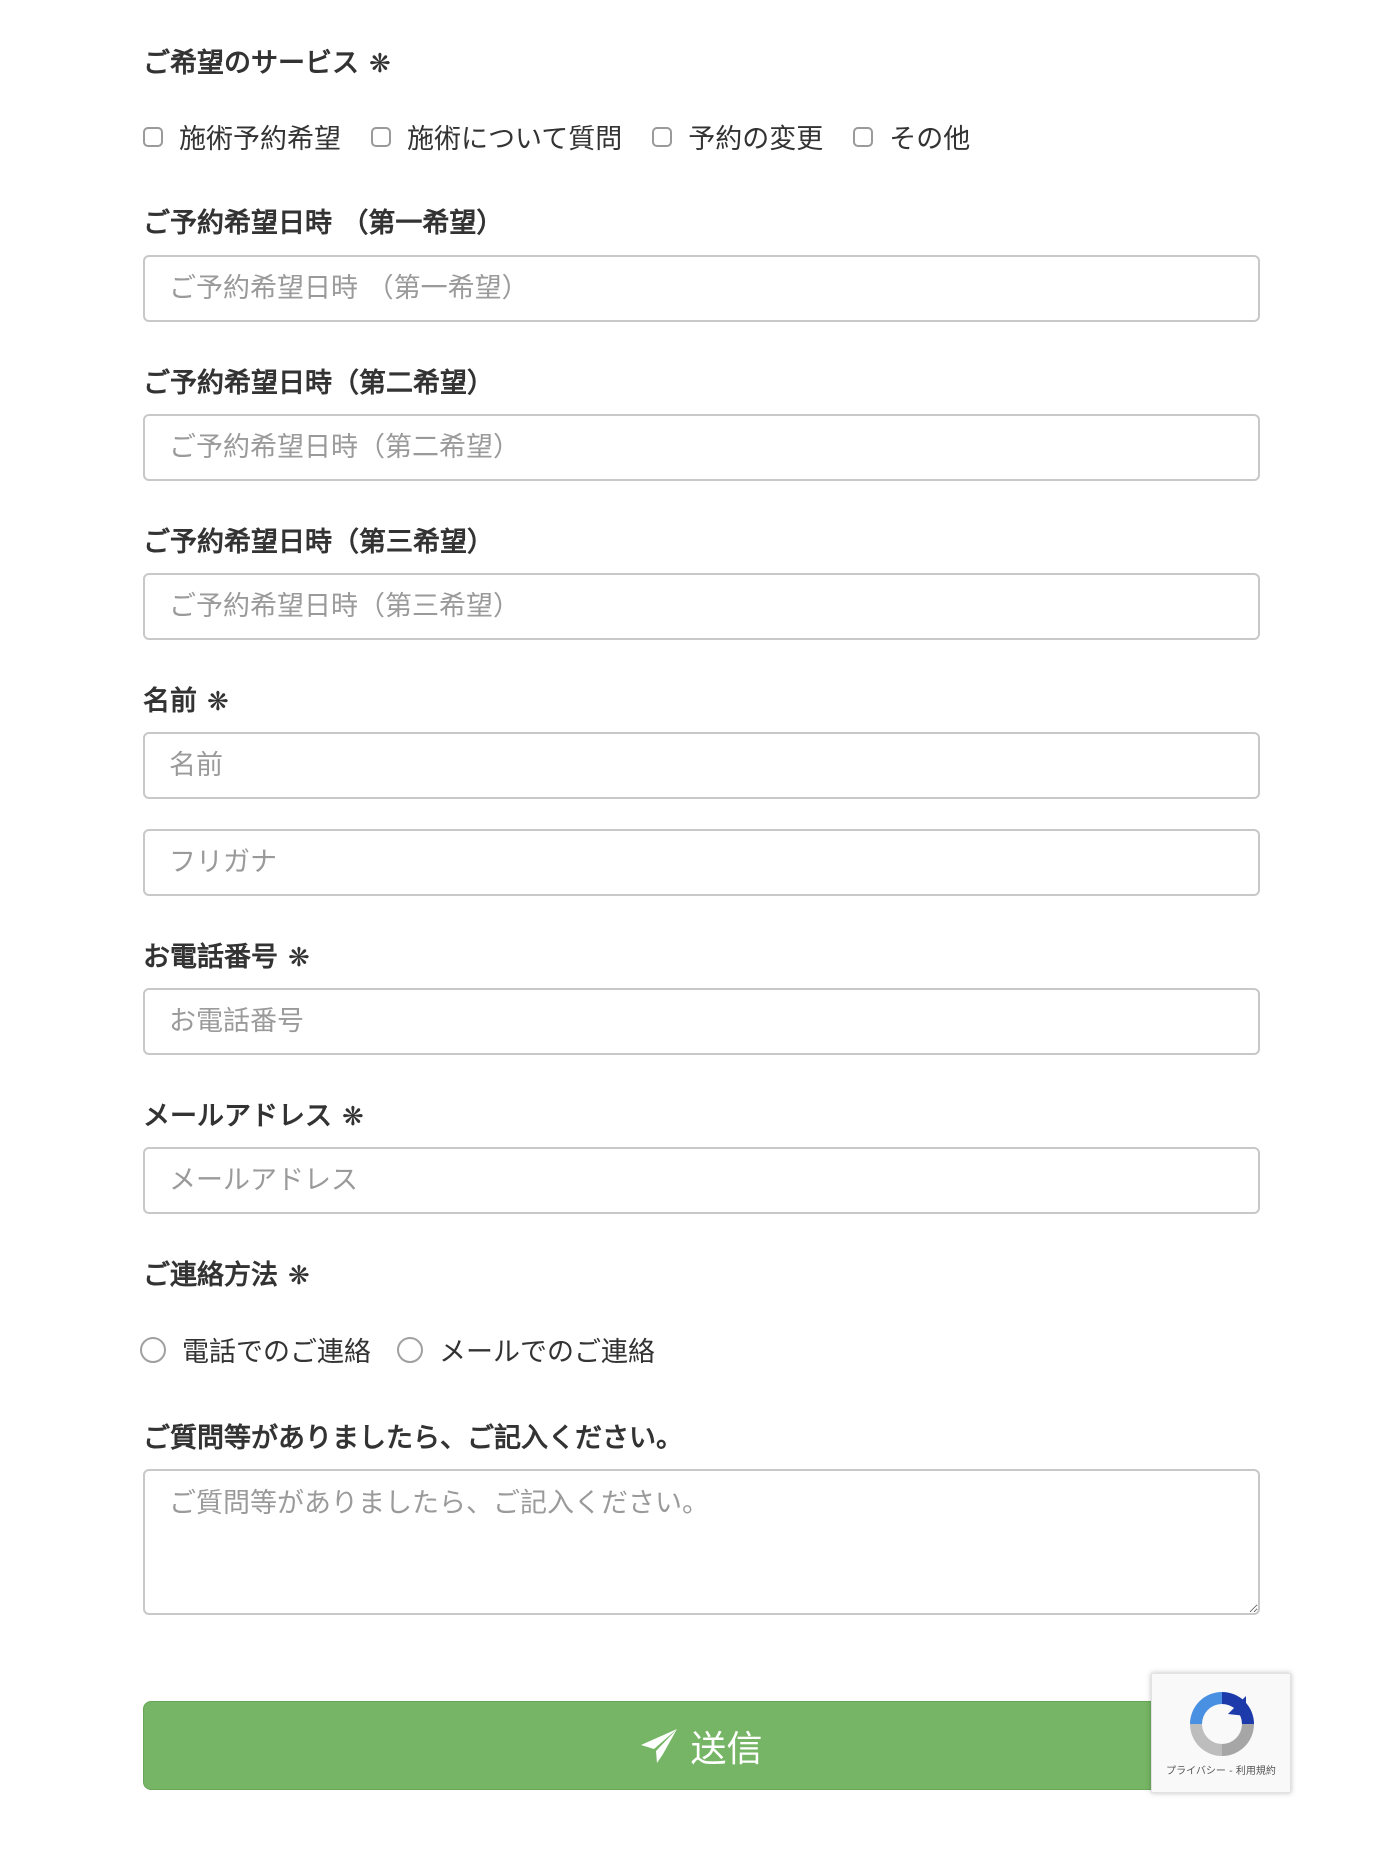 The height and width of the screenshot is (1870, 1380). What do you see at coordinates (659, 1745) in the screenshot?
I see `paper-plane-icon` at bounding box center [659, 1745].